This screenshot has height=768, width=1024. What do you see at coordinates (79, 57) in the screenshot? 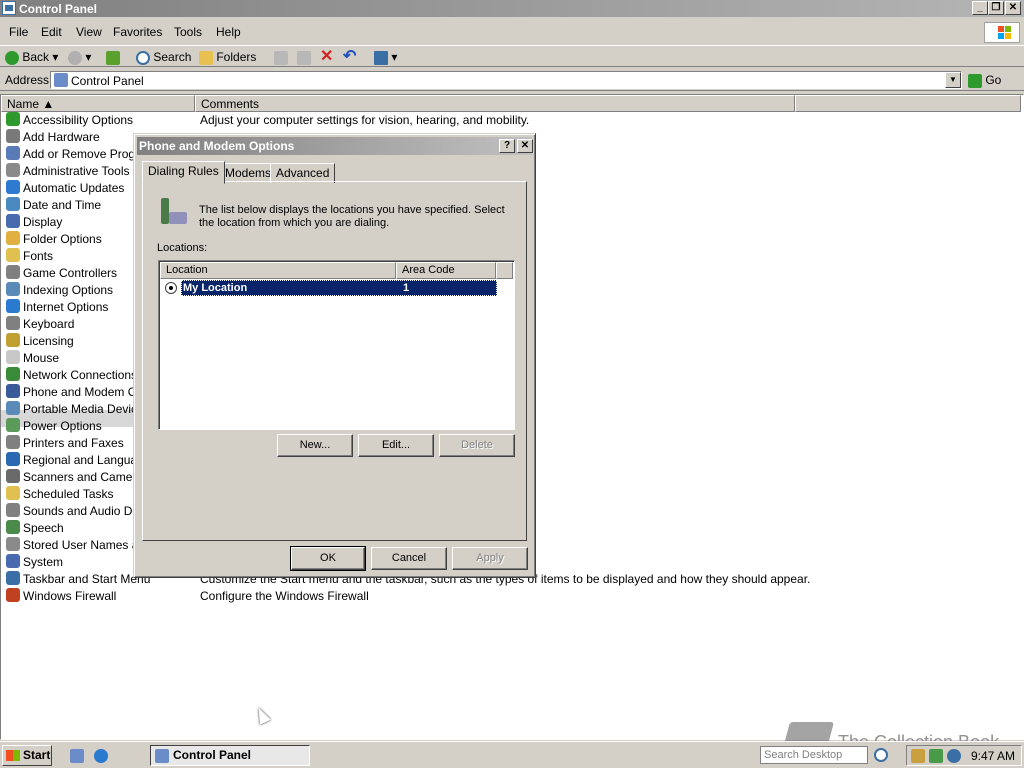
I see `forward-button: ▾` at bounding box center [79, 57].